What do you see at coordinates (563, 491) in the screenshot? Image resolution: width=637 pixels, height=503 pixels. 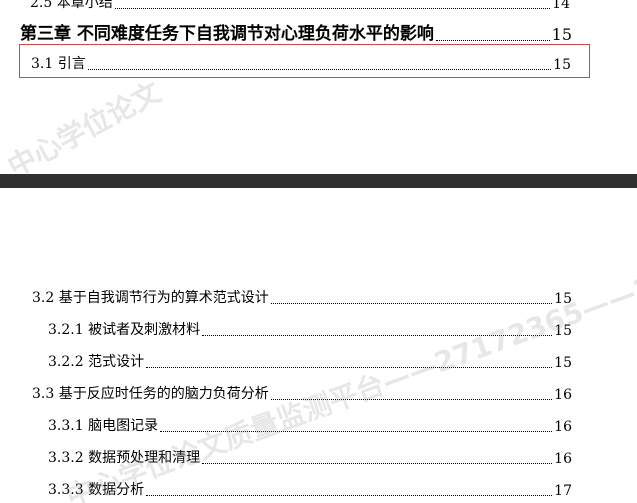 I see `toc-entry-page: 17` at bounding box center [563, 491].